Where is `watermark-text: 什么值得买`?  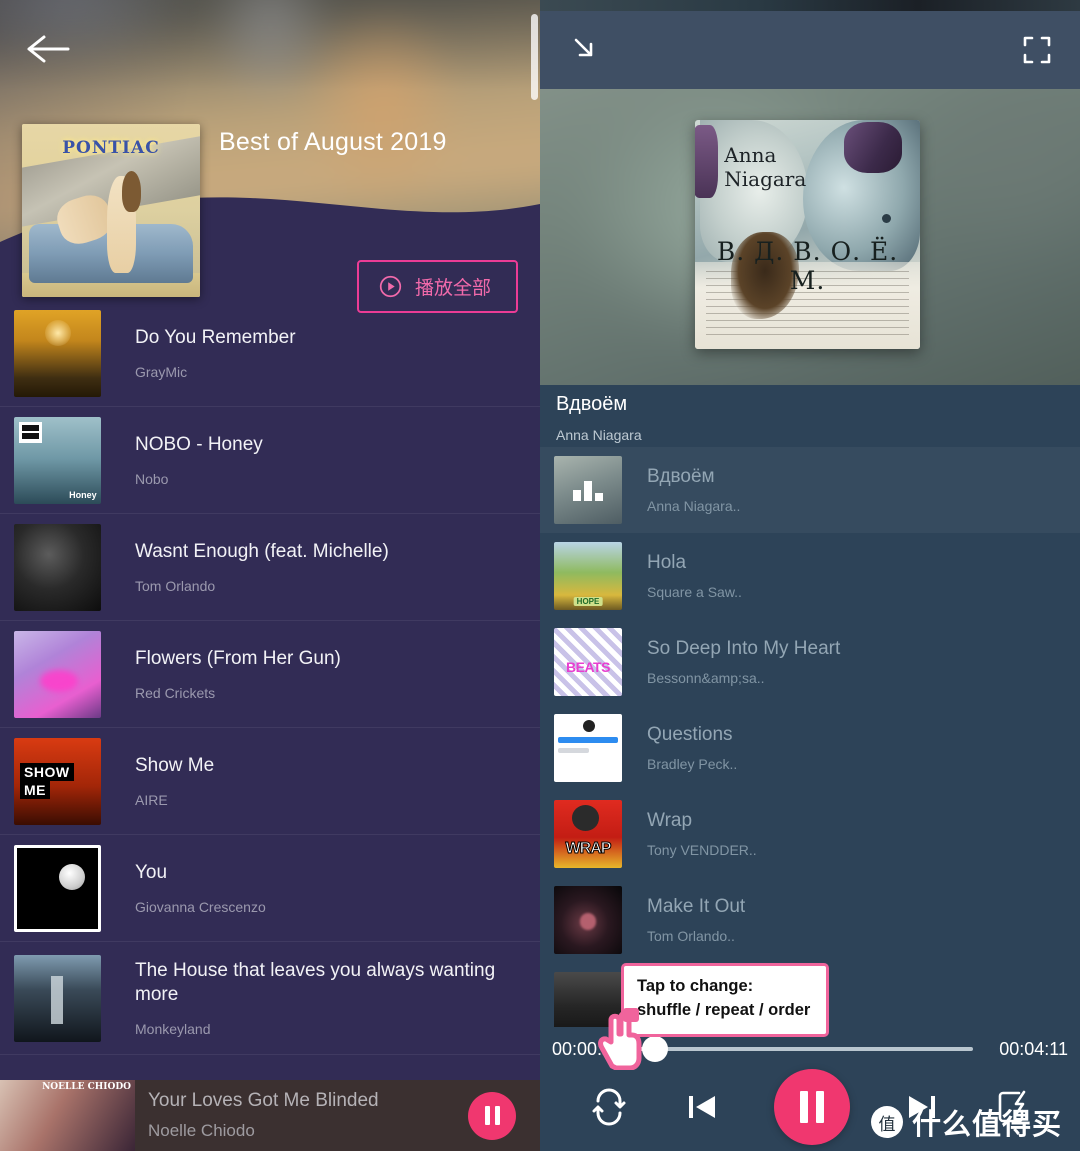
watermark-text: 什么值得买 is located at coordinates (986, 1125).